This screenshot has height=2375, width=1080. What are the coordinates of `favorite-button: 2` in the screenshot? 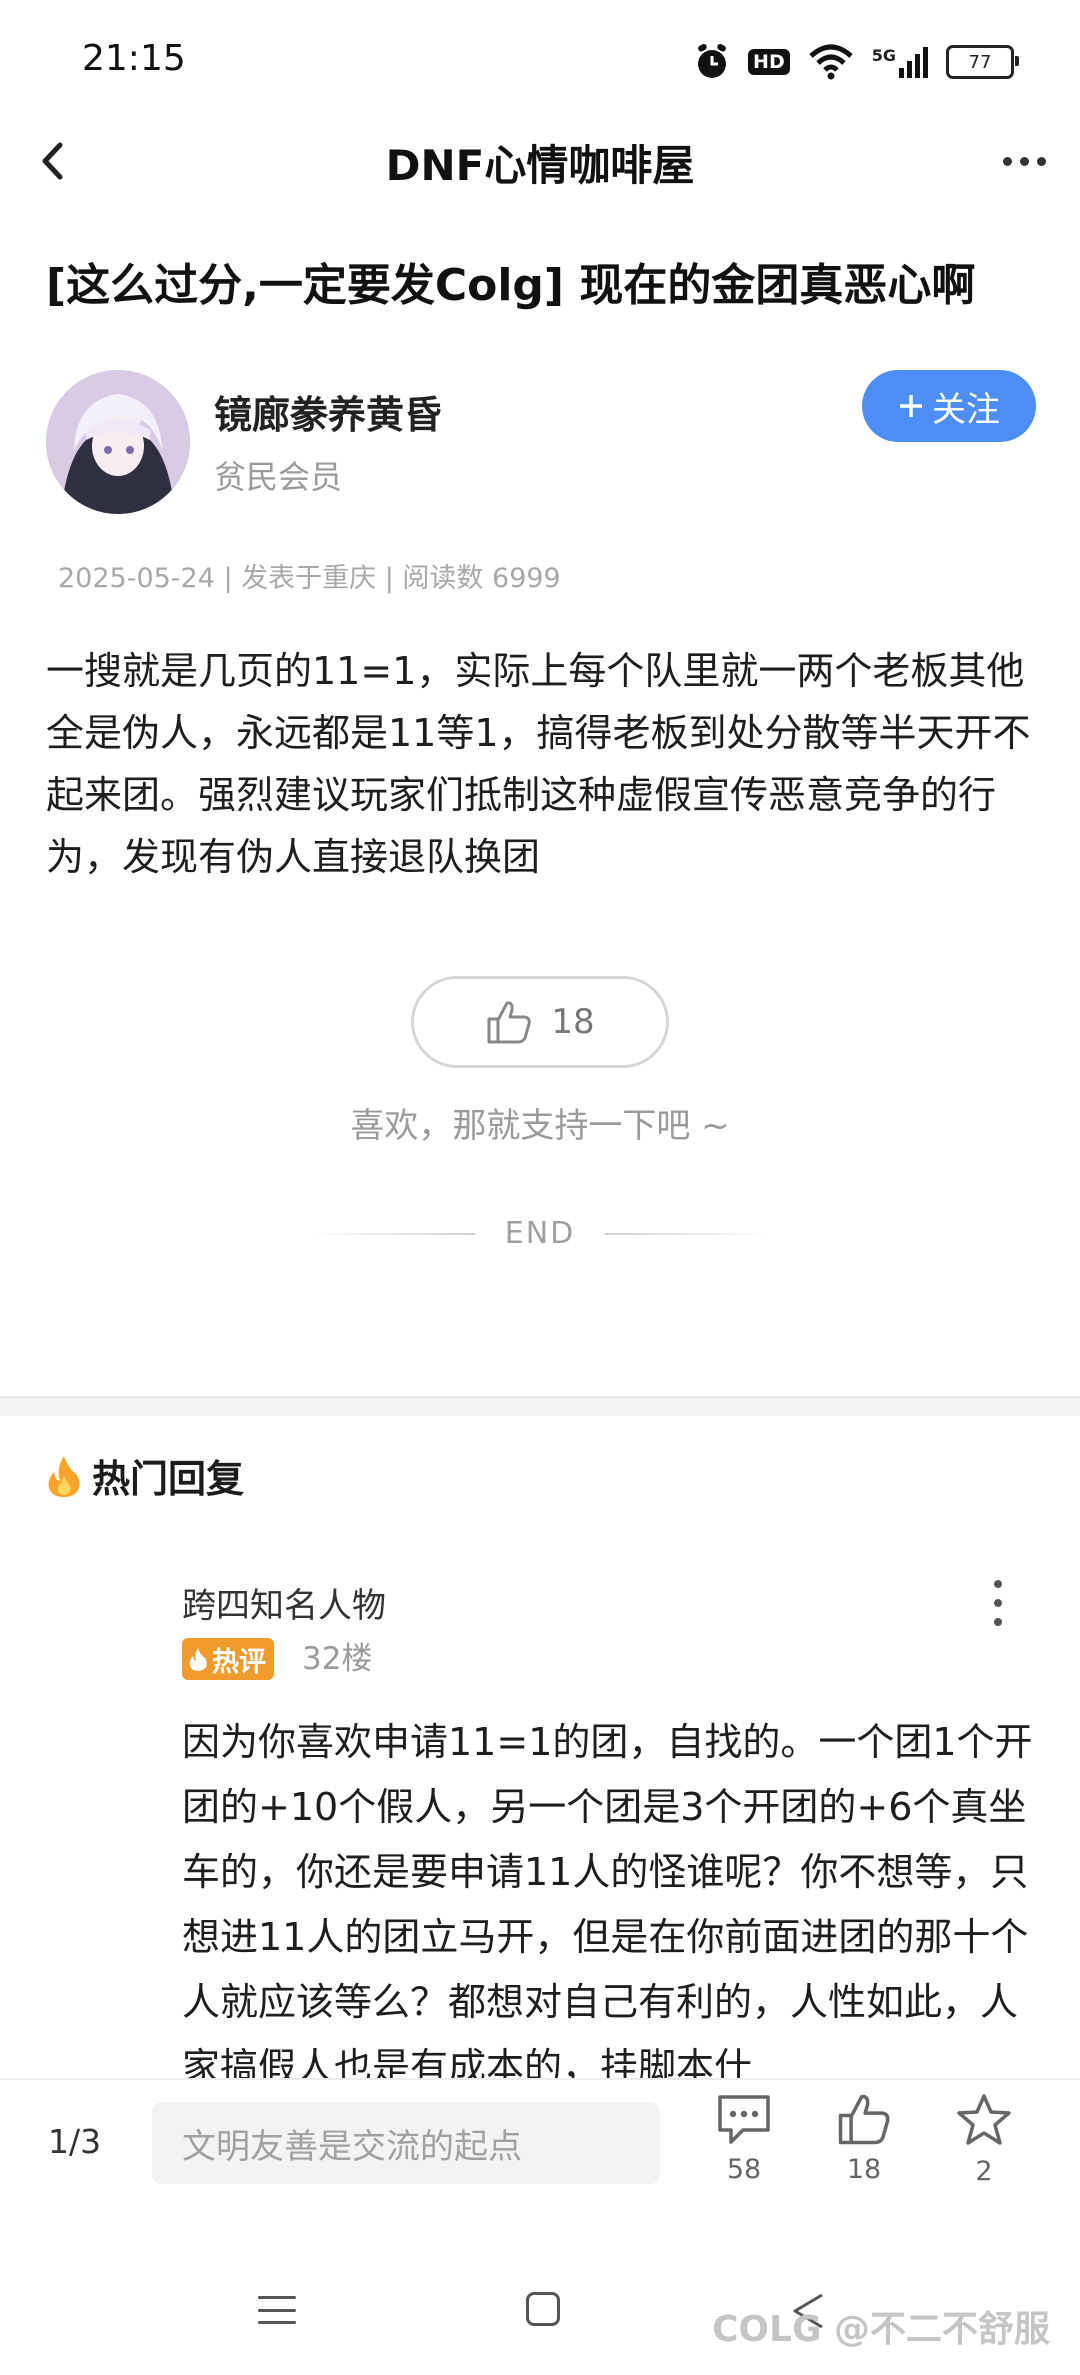 It's located at (984, 2139).